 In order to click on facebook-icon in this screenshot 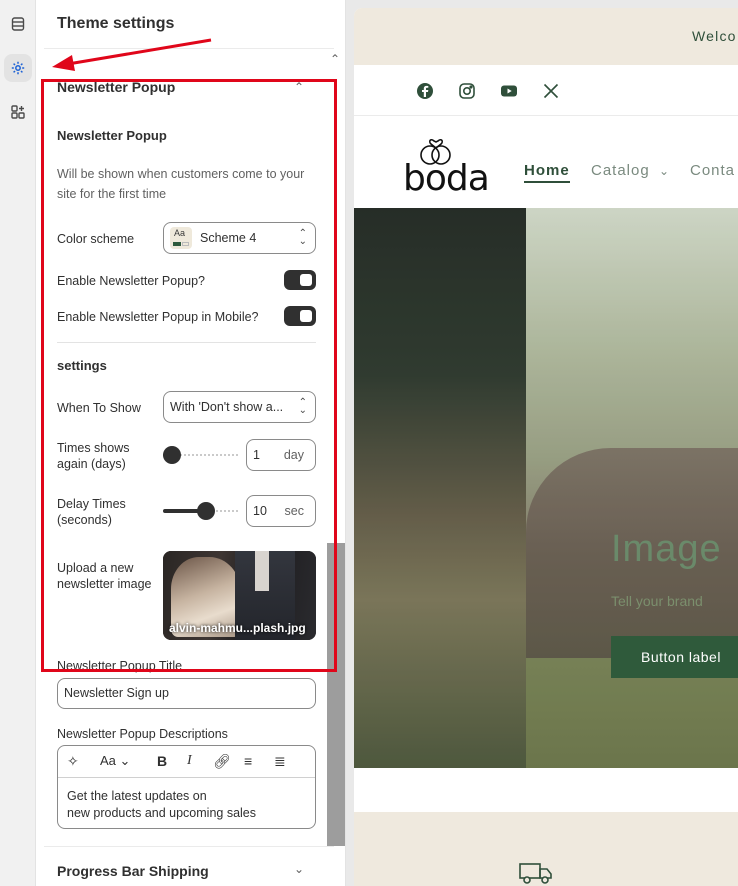, I will do `click(425, 91)`.